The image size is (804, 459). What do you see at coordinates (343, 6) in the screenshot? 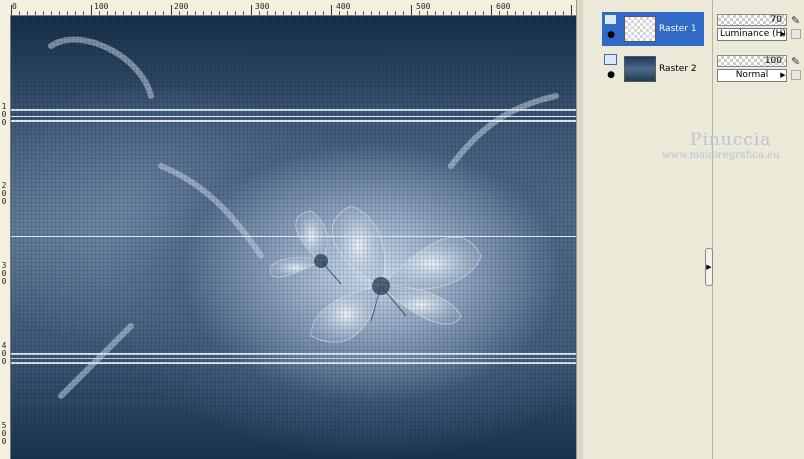
I see `ruler-label: 400` at bounding box center [343, 6].